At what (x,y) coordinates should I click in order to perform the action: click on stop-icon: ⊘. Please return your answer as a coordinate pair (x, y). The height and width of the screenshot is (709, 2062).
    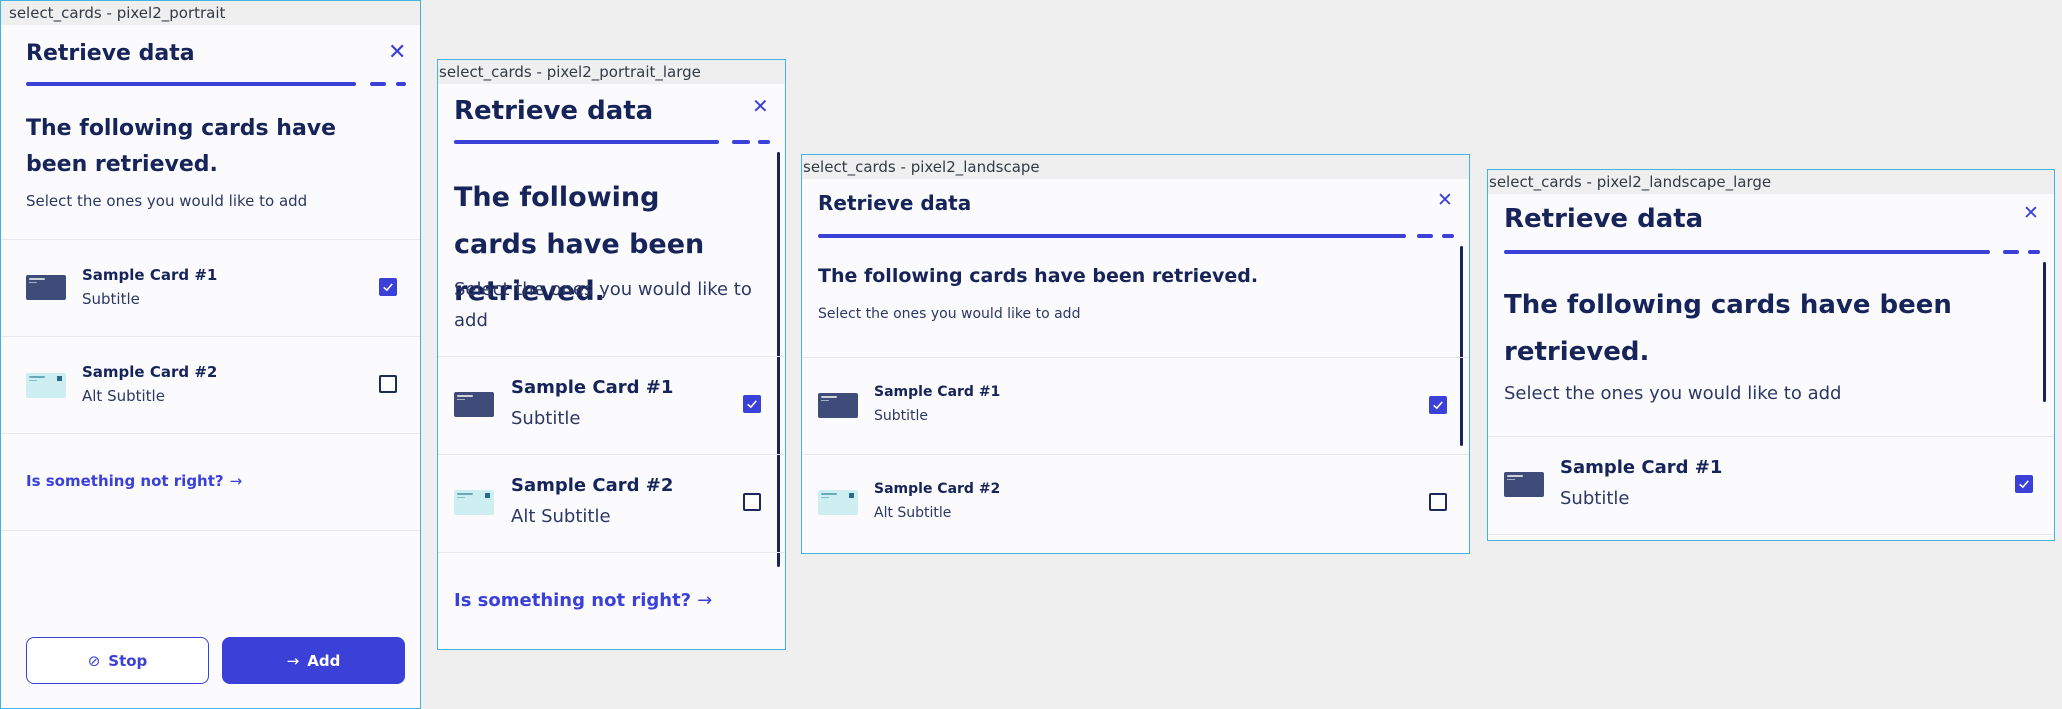
    Looking at the image, I should click on (94, 660).